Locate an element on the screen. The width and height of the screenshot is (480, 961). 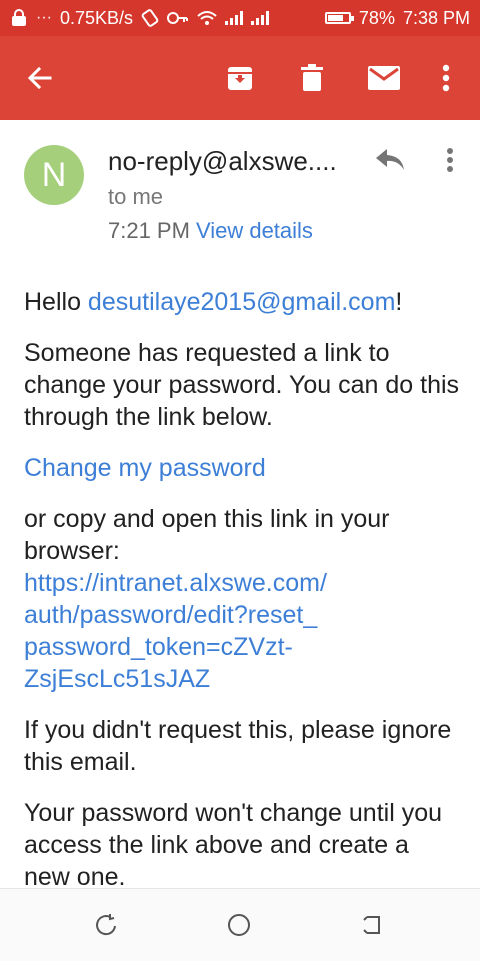
trash-icon is located at coordinates (312, 77).